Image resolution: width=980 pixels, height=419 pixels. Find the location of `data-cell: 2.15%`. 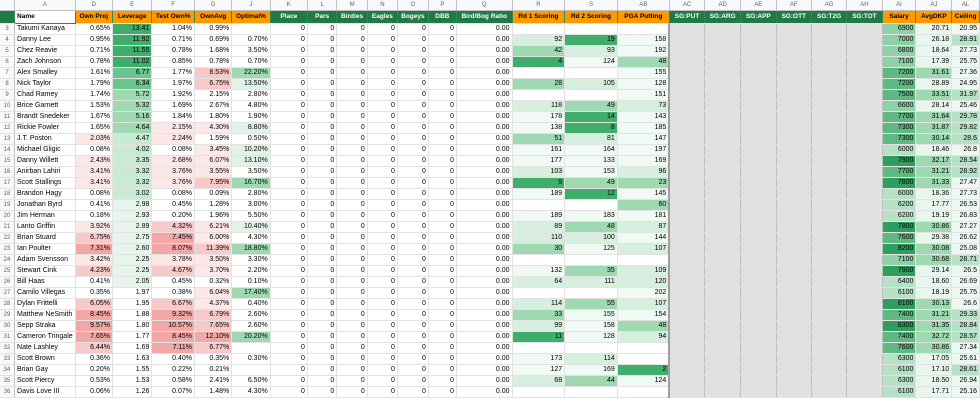

data-cell: 2.15% is located at coordinates (173, 128).